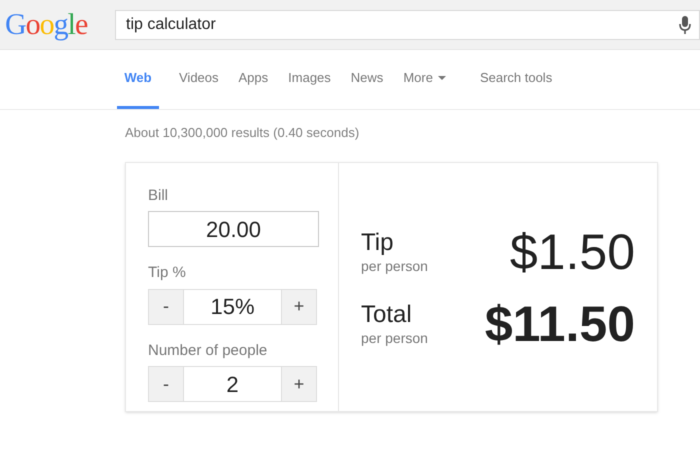 The height and width of the screenshot is (465, 700). Describe the element at coordinates (559, 323) in the screenshot. I see `result-amount: $11.50` at that location.